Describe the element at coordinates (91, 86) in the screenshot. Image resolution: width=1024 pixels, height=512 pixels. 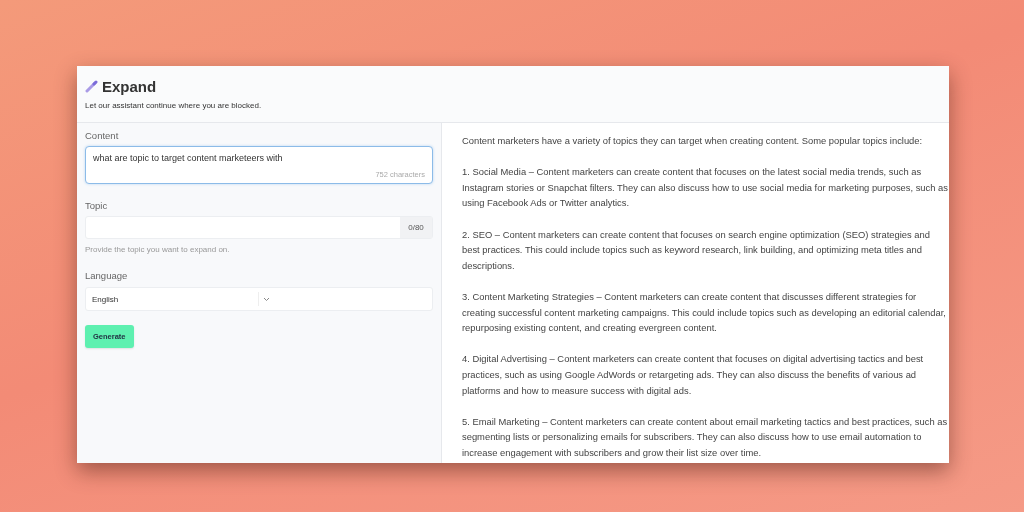
I see `wand-icon` at that location.